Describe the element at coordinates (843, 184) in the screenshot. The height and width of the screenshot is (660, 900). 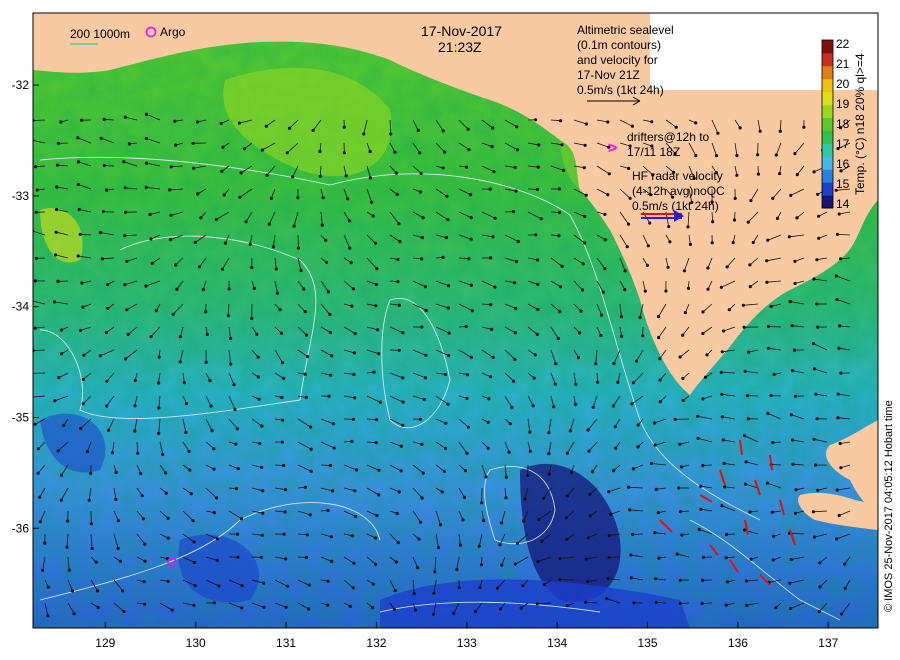
I see `colorbar-tick-label: 15` at that location.